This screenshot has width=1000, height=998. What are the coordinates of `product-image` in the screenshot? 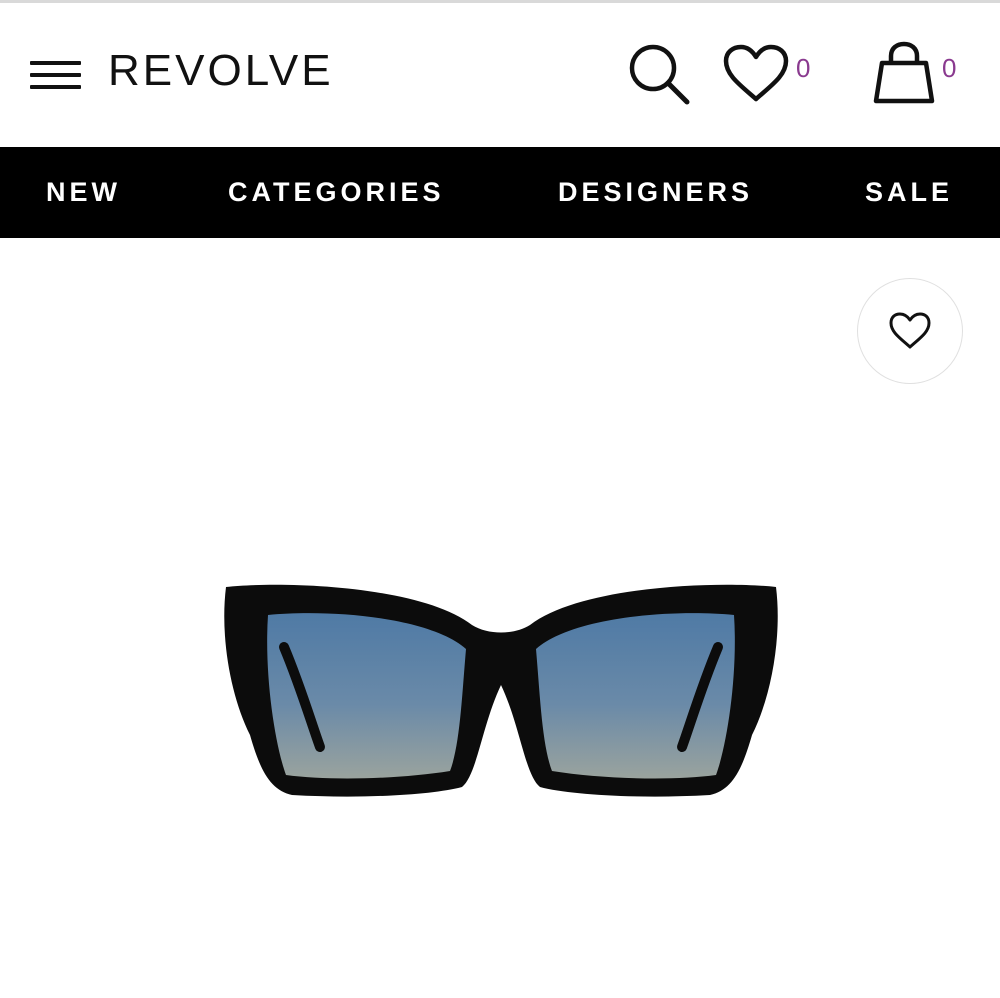 It's located at (501, 690).